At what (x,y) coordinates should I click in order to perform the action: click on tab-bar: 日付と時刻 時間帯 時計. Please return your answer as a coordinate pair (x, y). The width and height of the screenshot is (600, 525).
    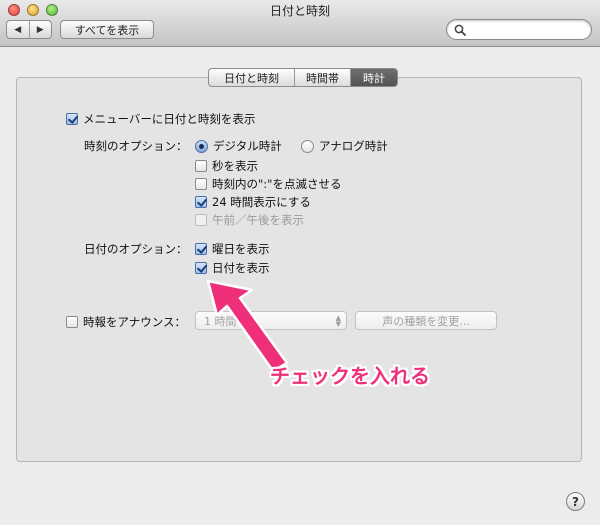
    Looking at the image, I should click on (303, 77).